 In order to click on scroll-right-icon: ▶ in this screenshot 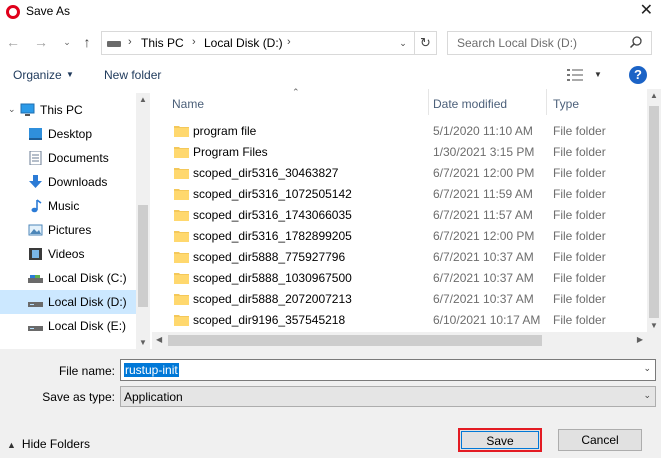, I will do `click(640, 339)`.